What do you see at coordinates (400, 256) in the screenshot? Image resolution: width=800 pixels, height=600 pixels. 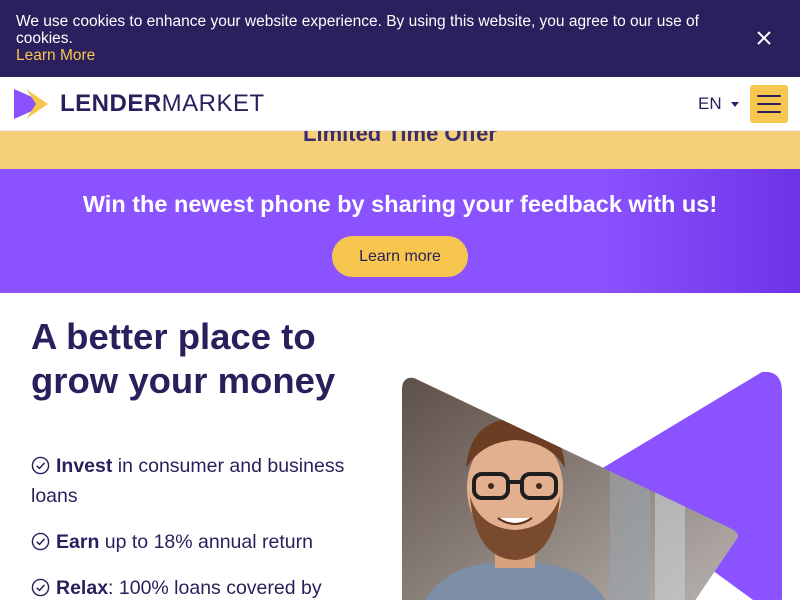 I see `learn-more-button: Learn more` at bounding box center [400, 256].